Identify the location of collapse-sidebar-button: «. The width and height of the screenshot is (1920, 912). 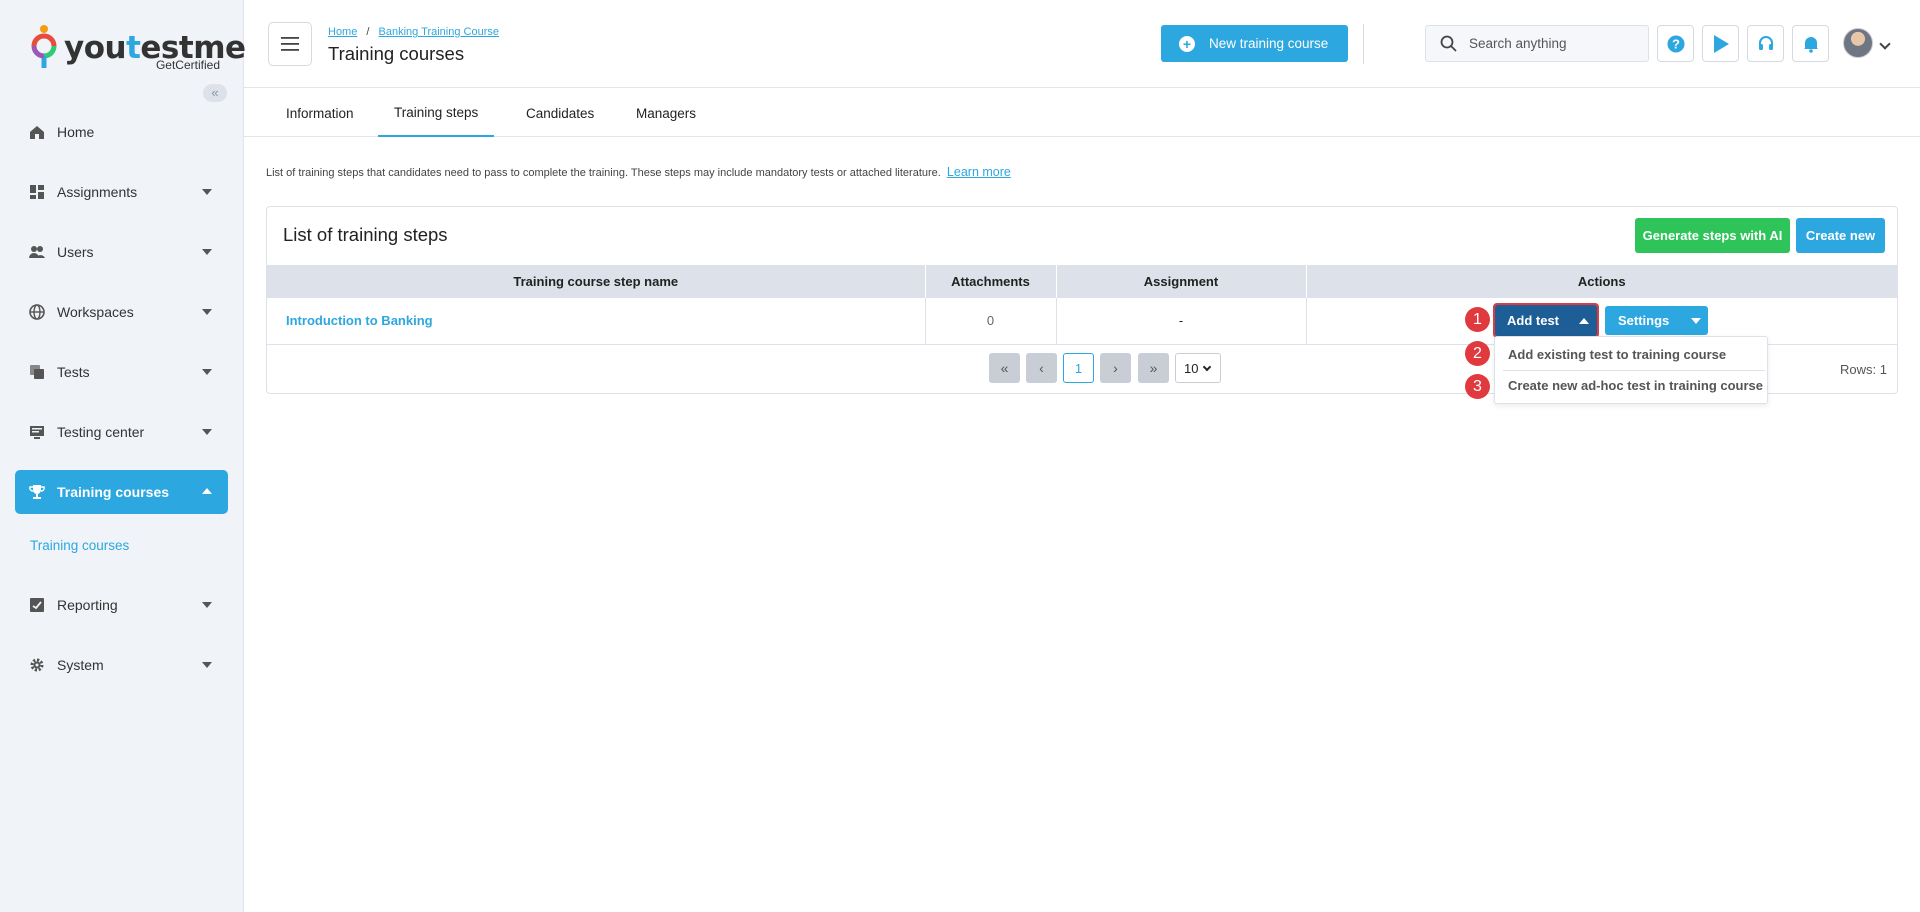
(215, 93).